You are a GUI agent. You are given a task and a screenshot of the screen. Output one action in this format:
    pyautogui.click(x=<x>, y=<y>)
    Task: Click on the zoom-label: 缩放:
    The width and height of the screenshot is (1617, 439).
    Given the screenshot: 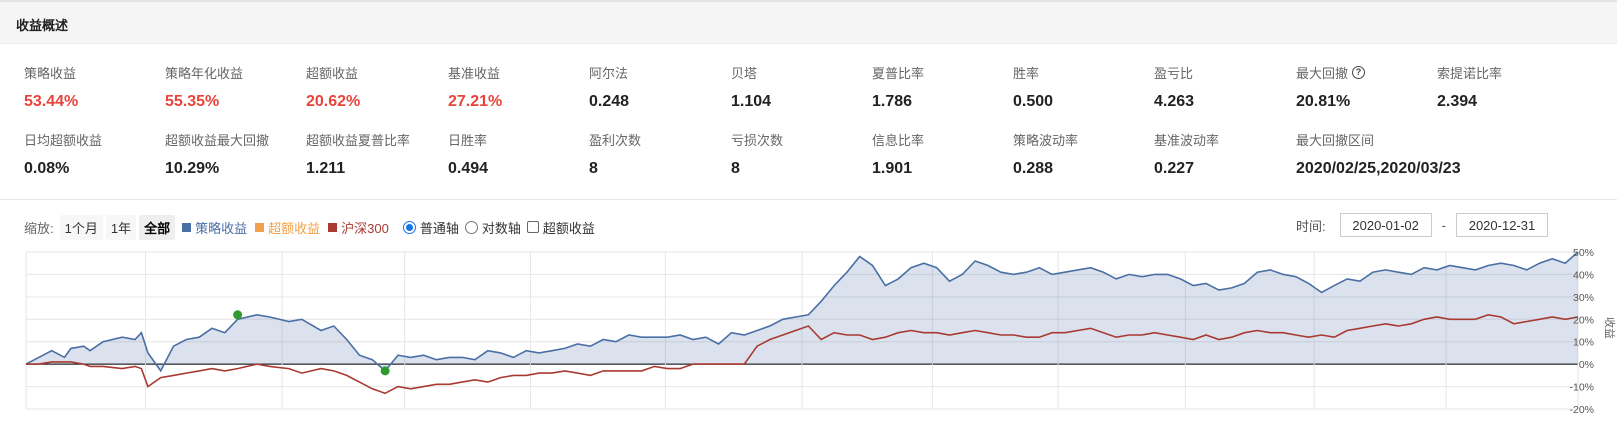 What is the action you would take?
    pyautogui.click(x=39, y=228)
    